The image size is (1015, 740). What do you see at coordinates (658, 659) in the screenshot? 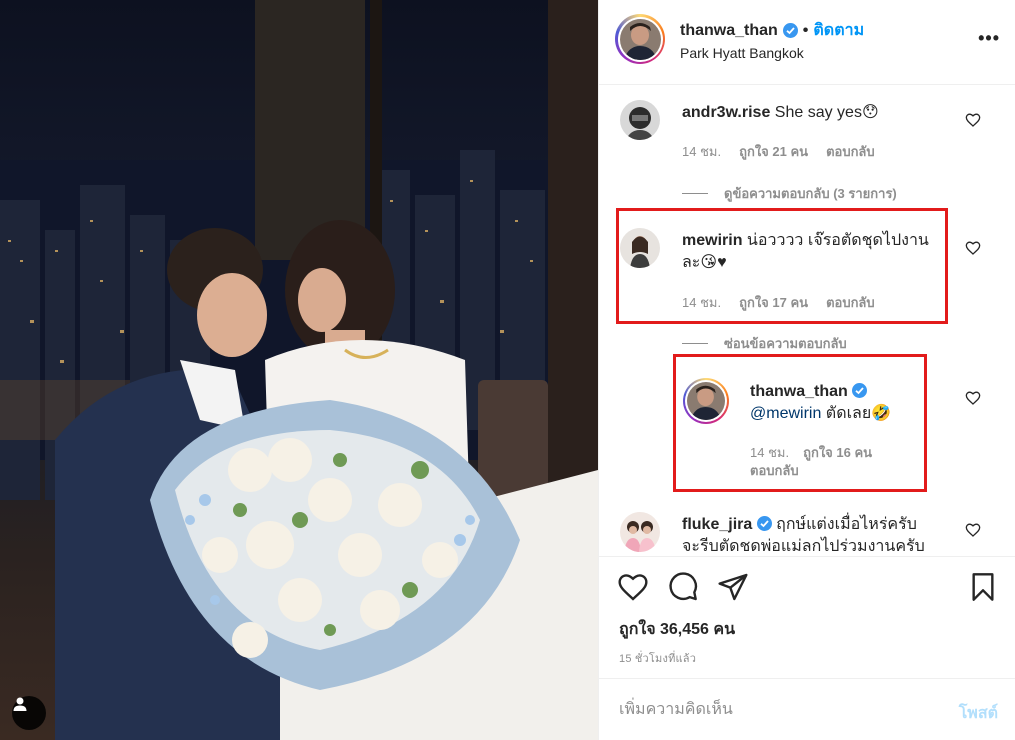
I see `post-timestamp: 15 ชั่วโมงที่แล้ว` at bounding box center [658, 659].